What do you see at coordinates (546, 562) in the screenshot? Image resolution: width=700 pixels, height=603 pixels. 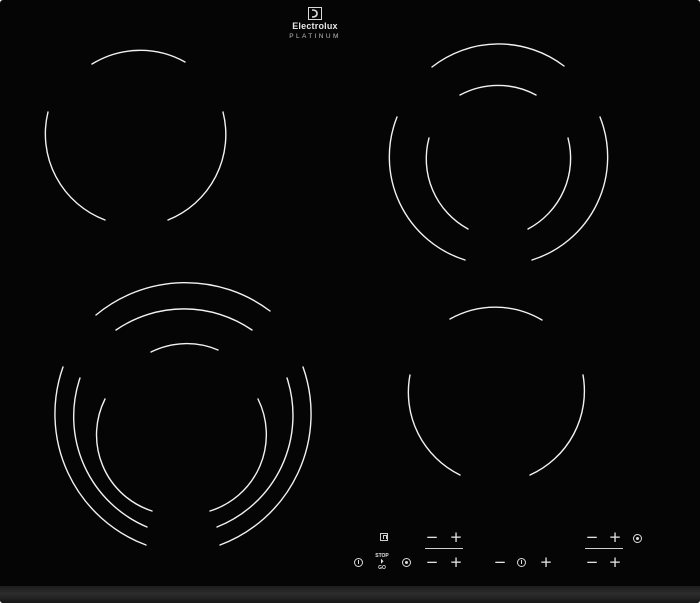 I see `timer-plus-button: +` at bounding box center [546, 562].